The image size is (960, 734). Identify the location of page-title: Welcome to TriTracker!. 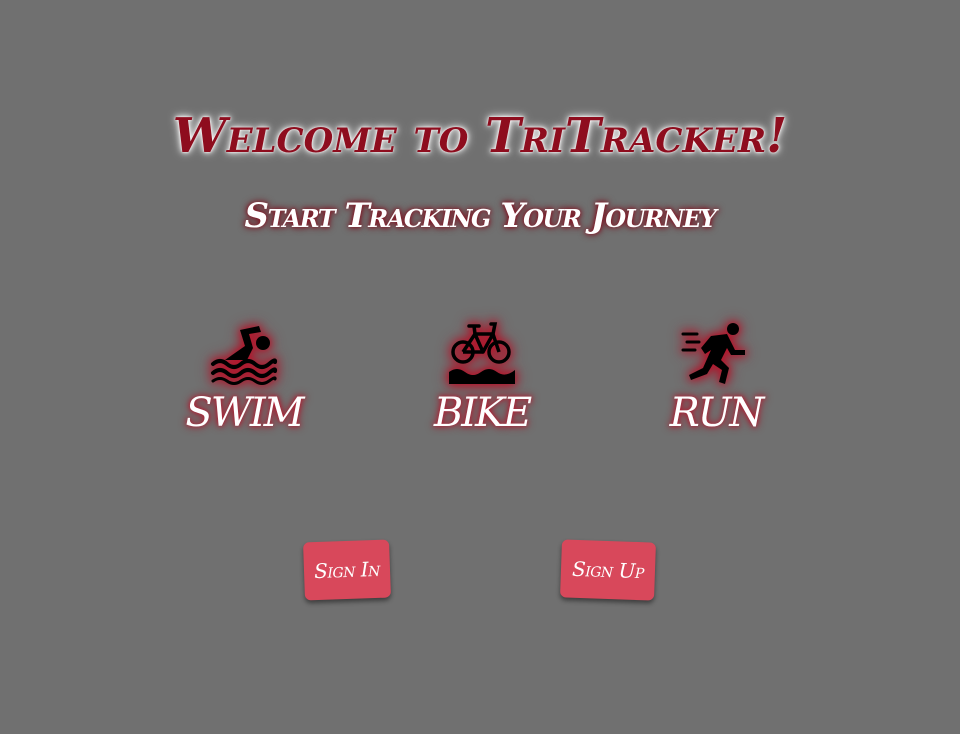
(480, 136).